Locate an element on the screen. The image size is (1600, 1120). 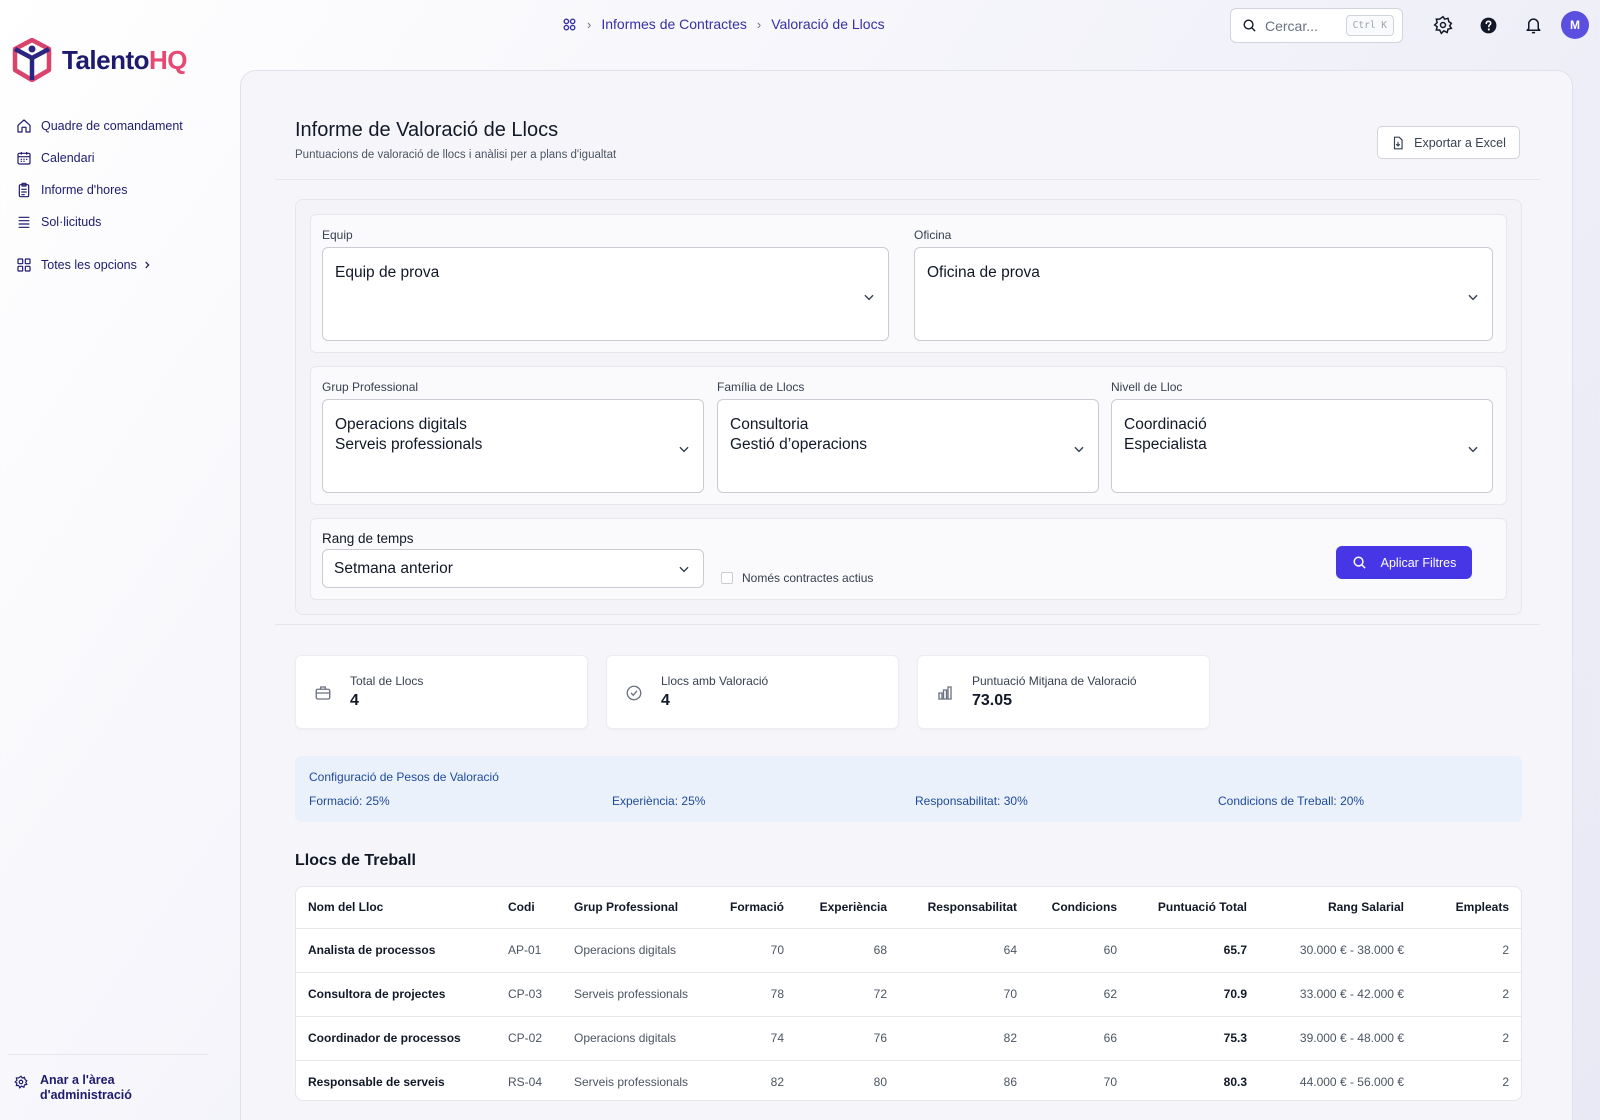
weight-value: 30% is located at coordinates (1015, 801).